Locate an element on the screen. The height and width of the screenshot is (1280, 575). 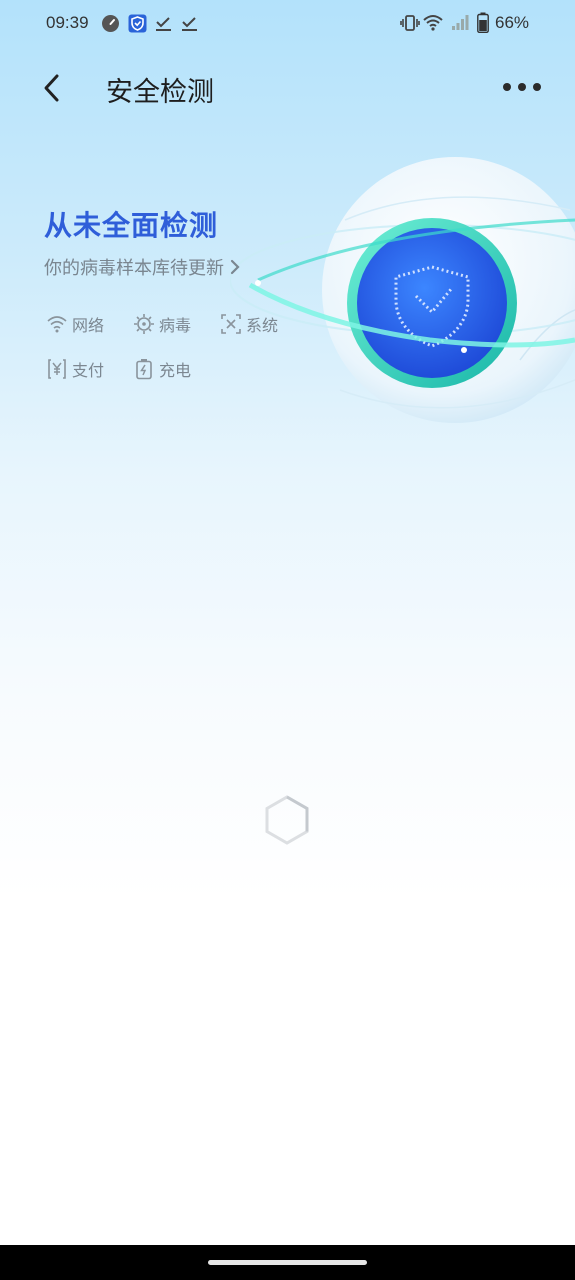
virus-db-status-text: 你的病毒样本库待更新 is located at coordinates (134, 268).